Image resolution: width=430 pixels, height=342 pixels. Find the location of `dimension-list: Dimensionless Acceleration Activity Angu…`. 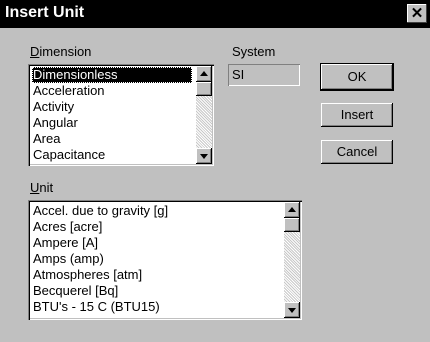

dimension-list: Dimensionless Acceleration Activity Angu… is located at coordinates (112, 115).